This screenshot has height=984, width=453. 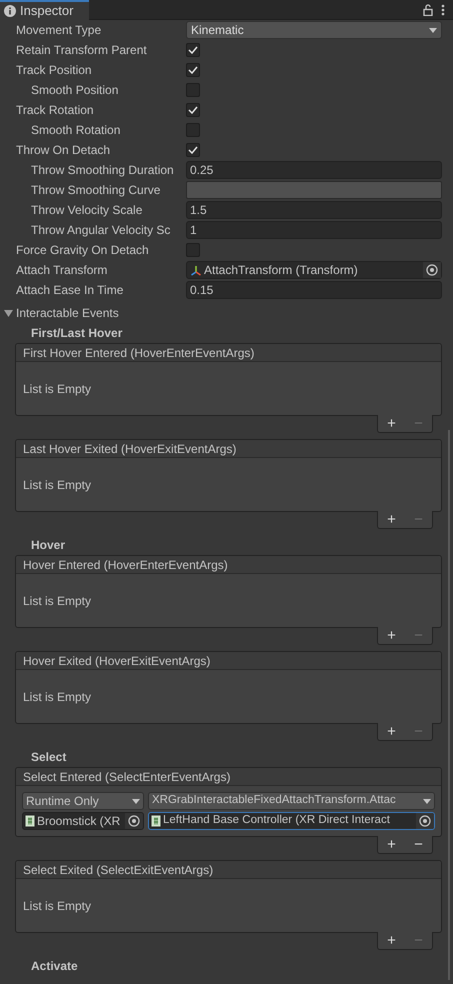 I want to click on number-field: 1.5, so click(x=314, y=210).